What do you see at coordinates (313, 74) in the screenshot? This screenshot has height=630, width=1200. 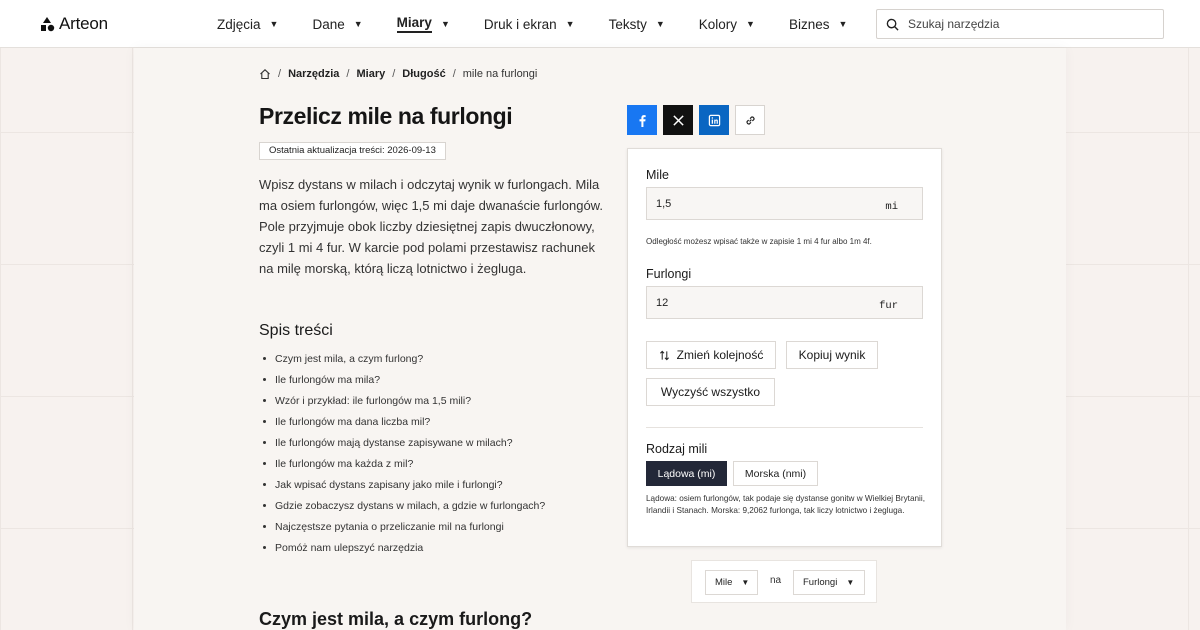 I see `breadcrumb-link-narzedzia: Narzędzia` at bounding box center [313, 74].